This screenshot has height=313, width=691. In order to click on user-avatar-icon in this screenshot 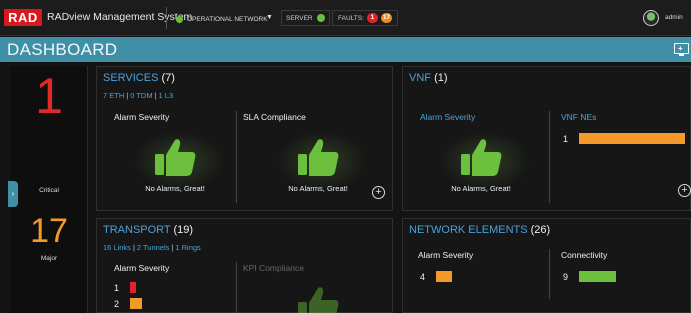, I will do `click(651, 18)`.